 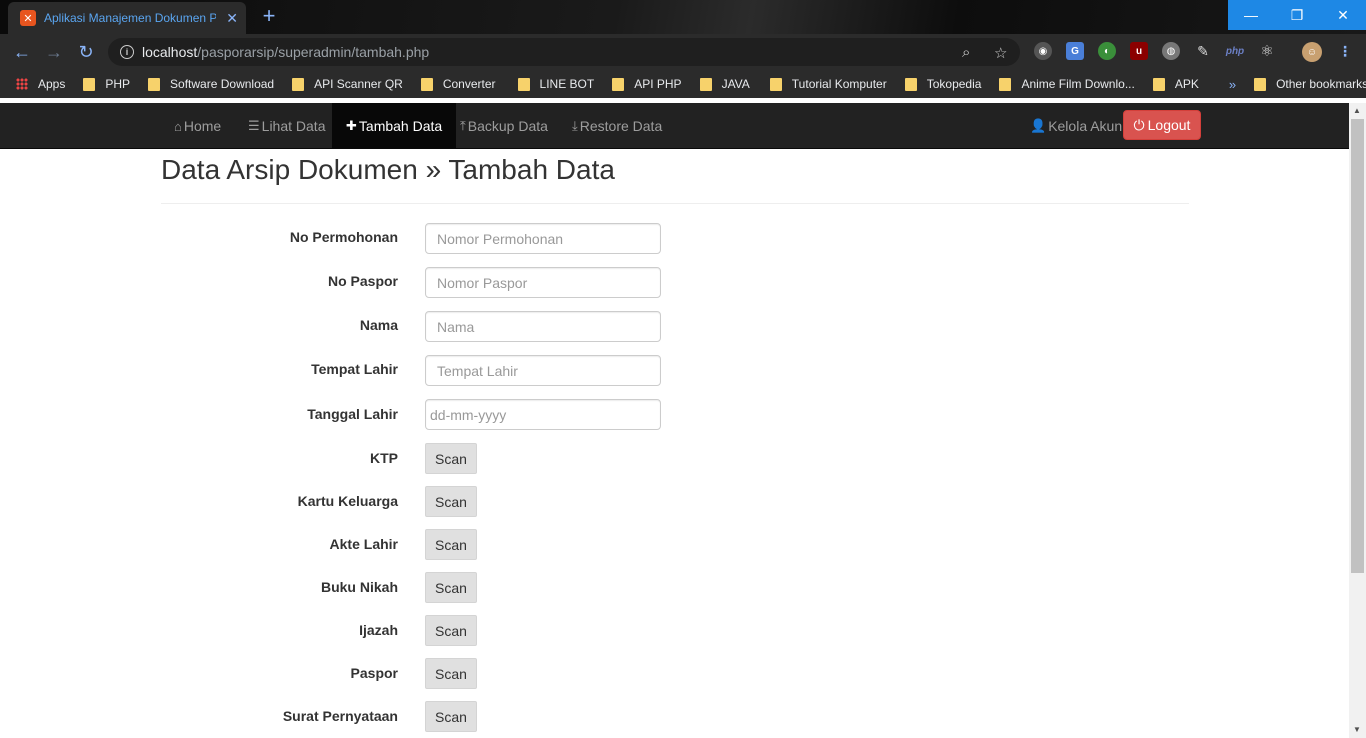 What do you see at coordinates (340, 716) in the screenshot?
I see `surat-pernyataan-label: Surat Pernyataan` at bounding box center [340, 716].